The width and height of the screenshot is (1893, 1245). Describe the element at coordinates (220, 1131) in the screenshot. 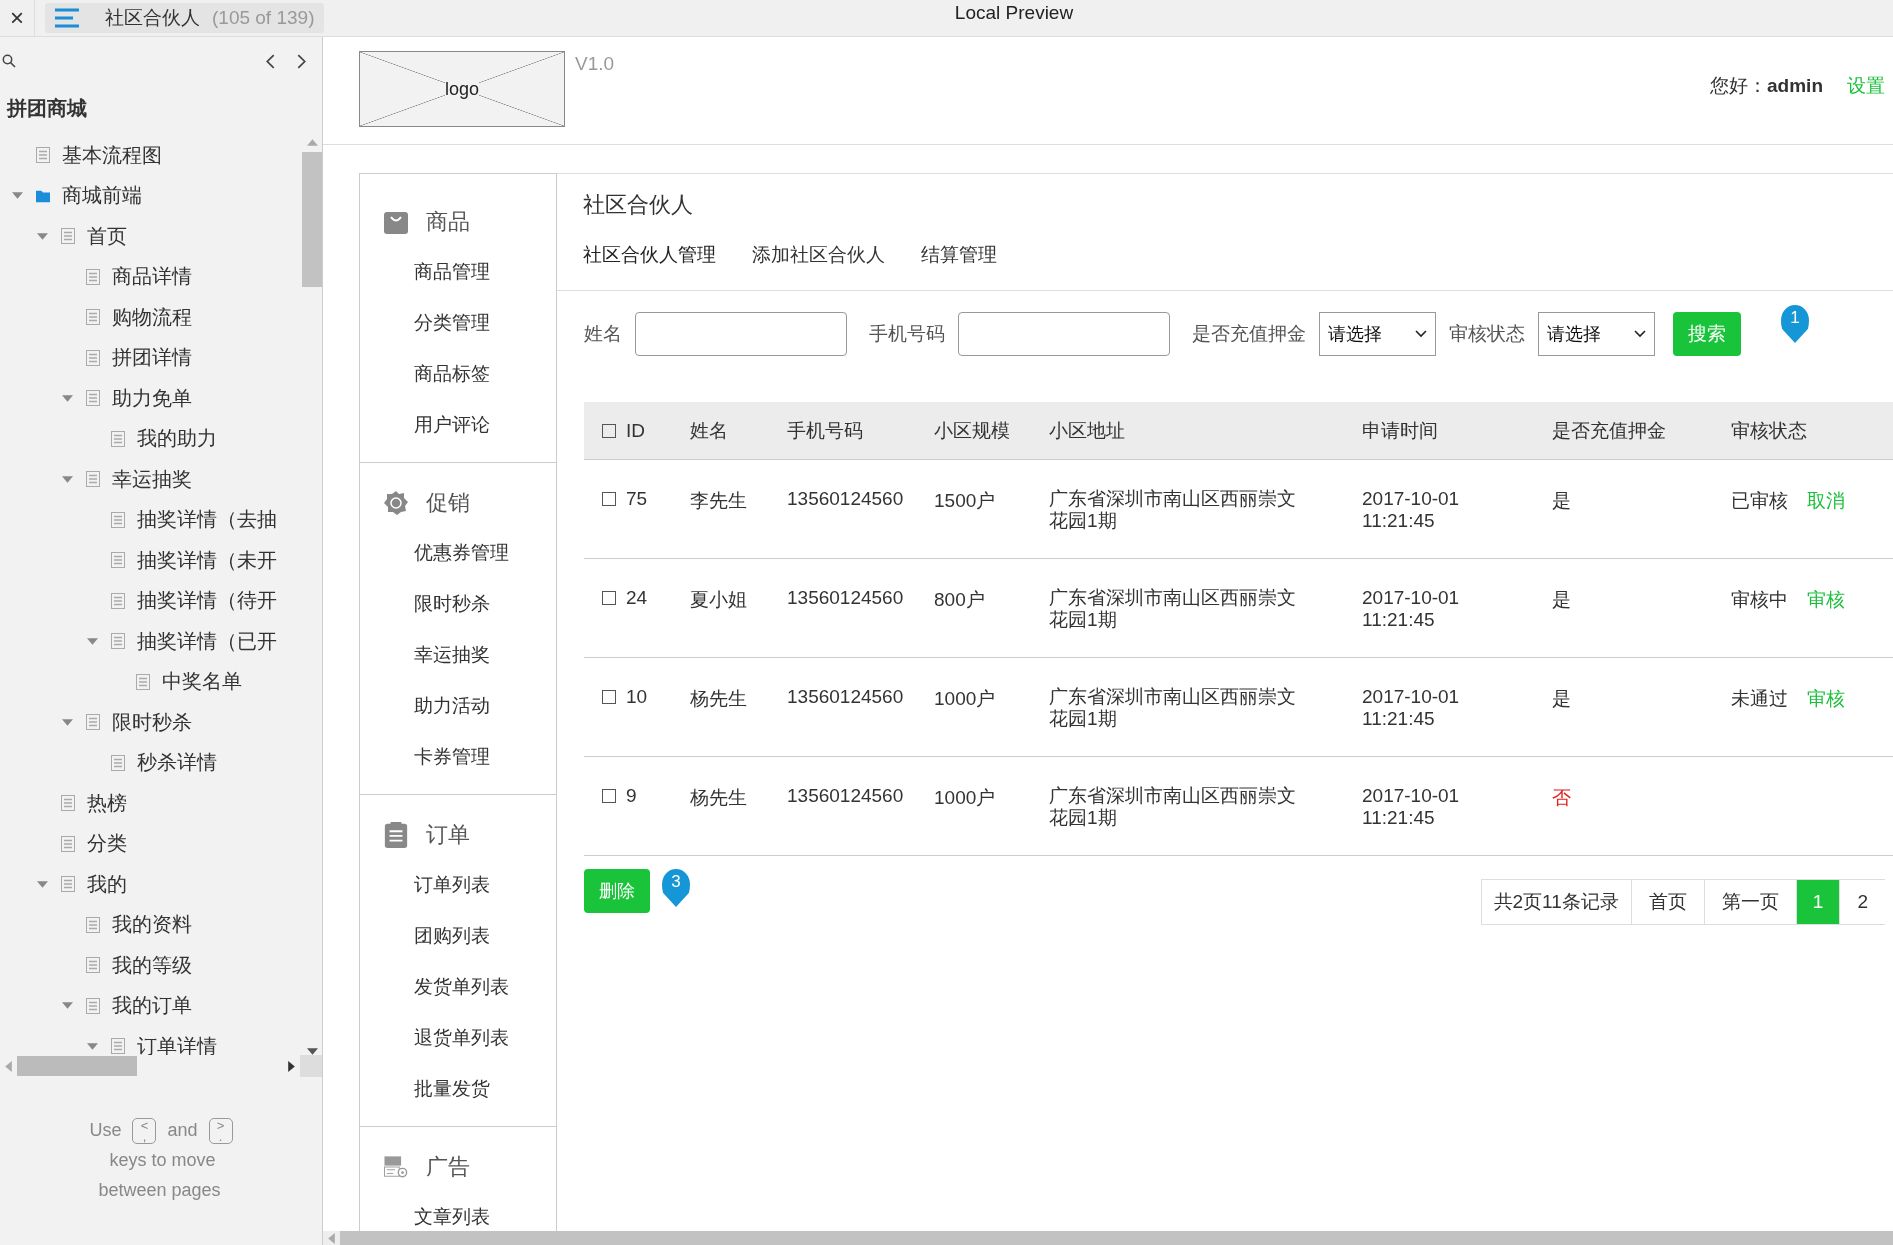

I see `keyboard-key: > .` at that location.